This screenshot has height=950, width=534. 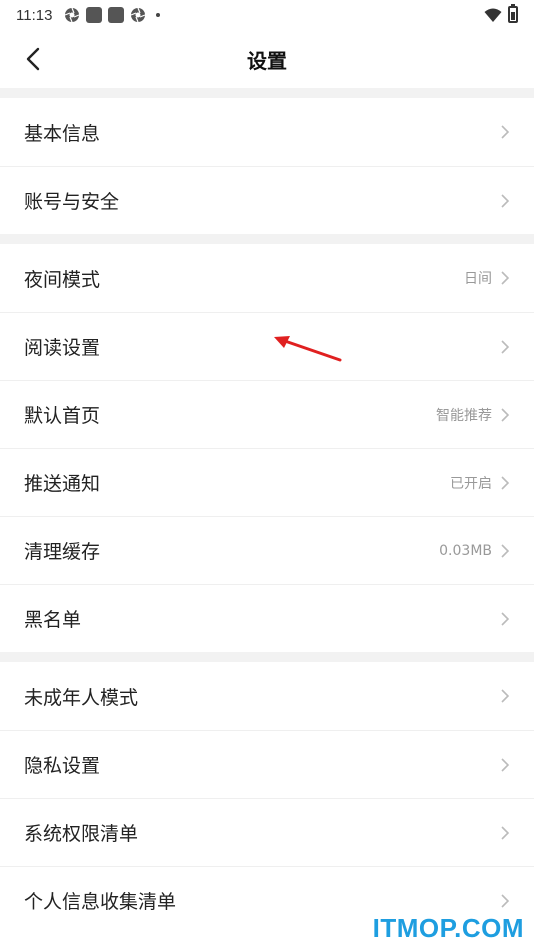 I want to click on settings-item-label: 清理缓存, so click(x=62, y=552).